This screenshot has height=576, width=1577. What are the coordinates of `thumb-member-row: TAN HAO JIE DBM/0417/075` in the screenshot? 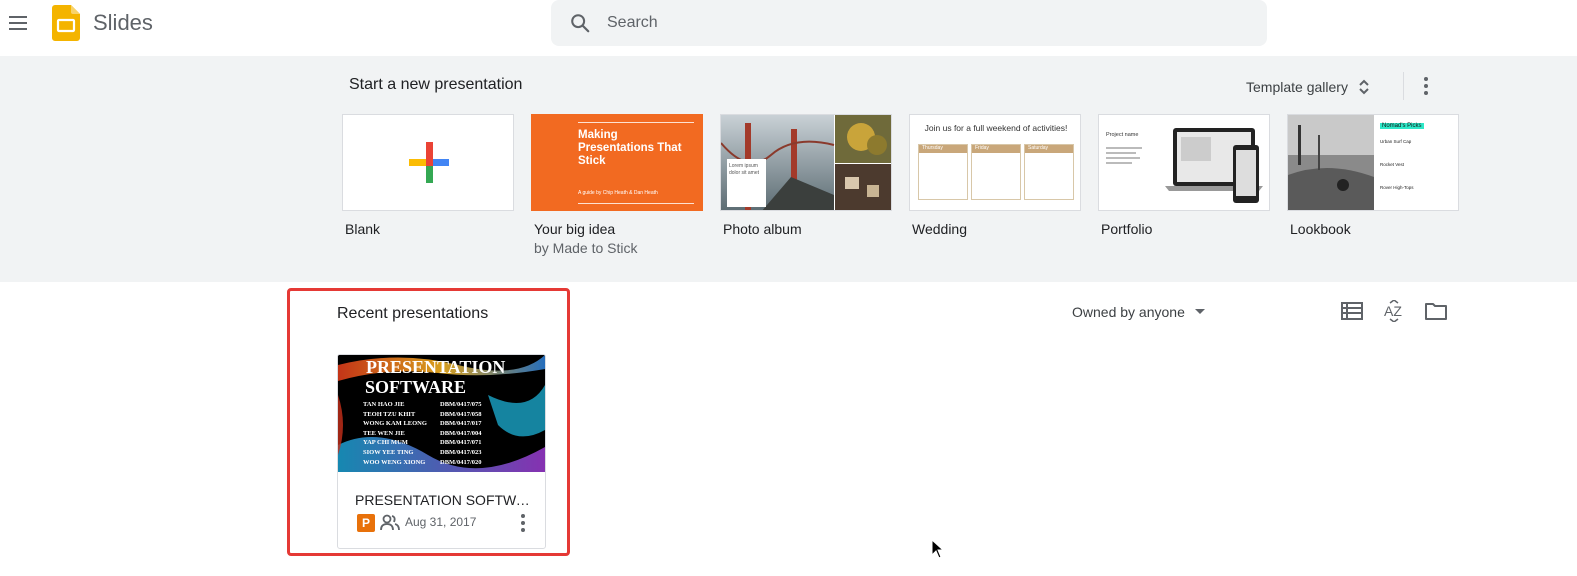 It's located at (443, 405).